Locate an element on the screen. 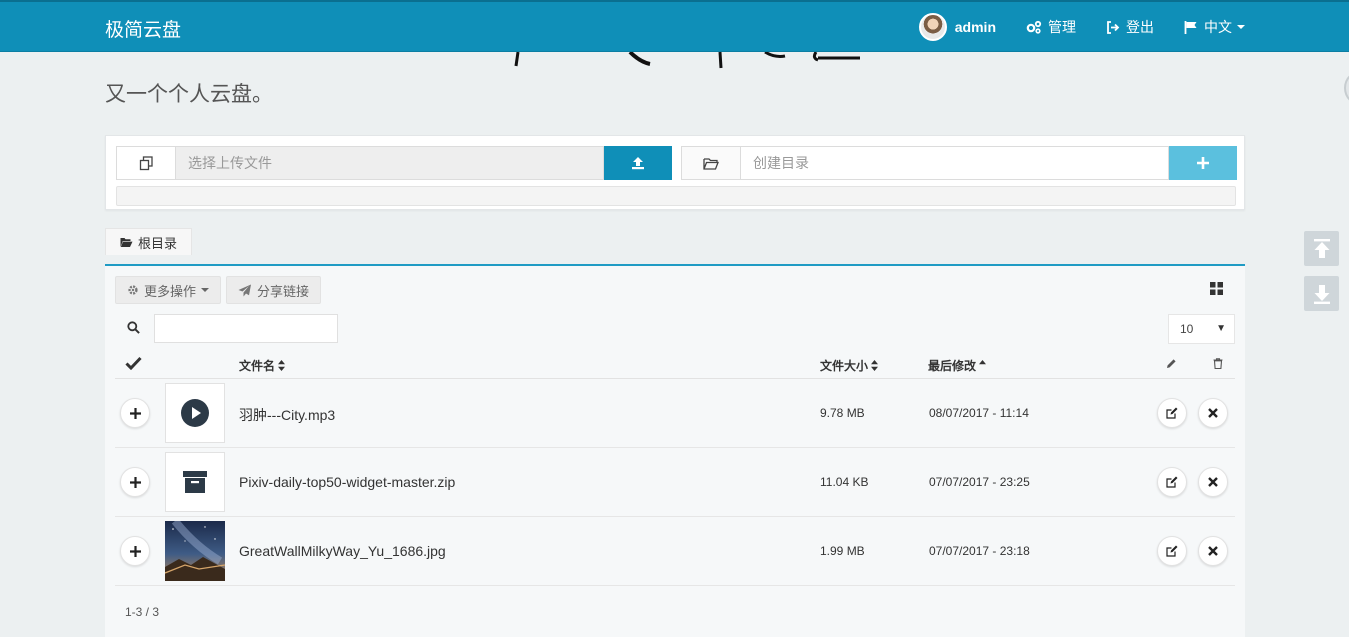  file-size: 9.78 MB is located at coordinates (842, 413).